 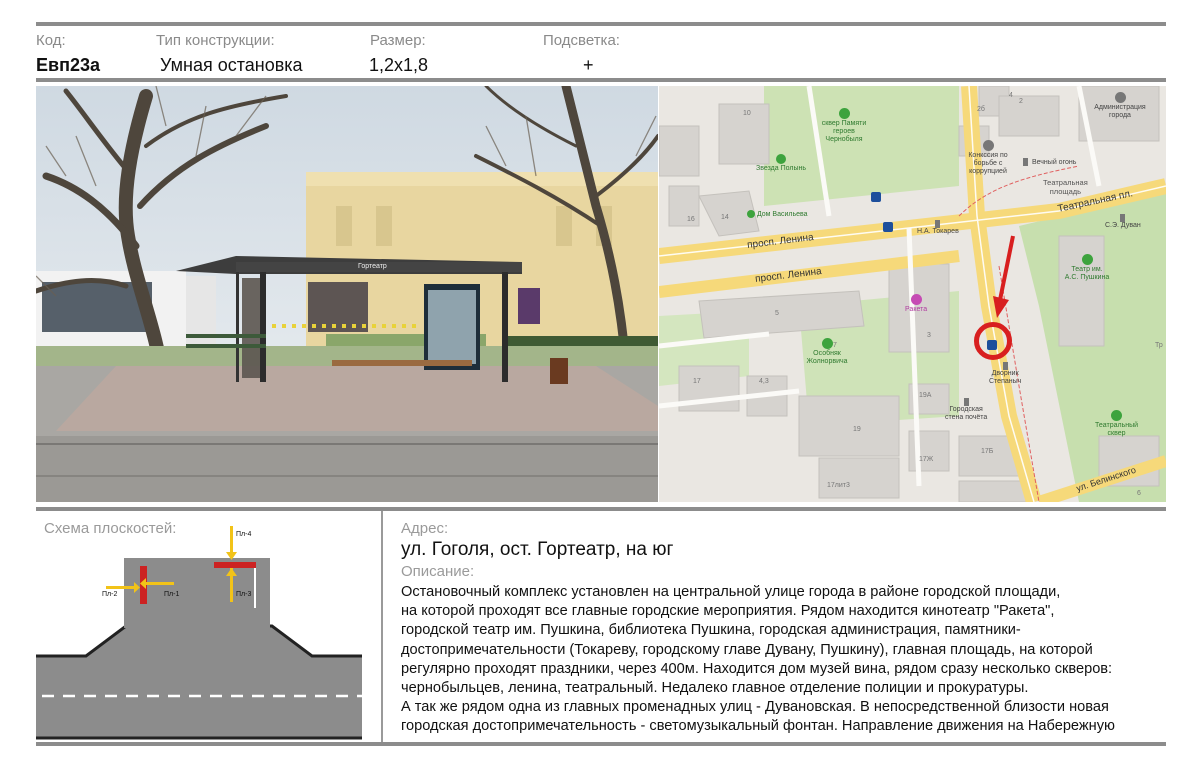 I want to click on header-top-rule, so click(x=601, y=24).